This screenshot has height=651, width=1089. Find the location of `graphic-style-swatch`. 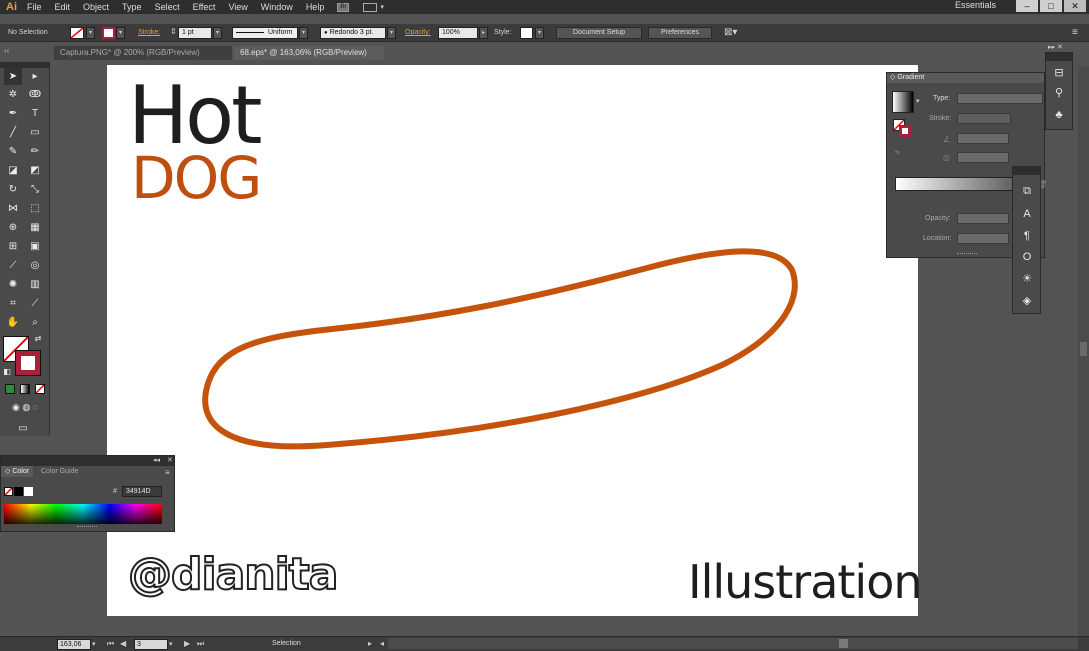

graphic-style-swatch is located at coordinates (526, 33).